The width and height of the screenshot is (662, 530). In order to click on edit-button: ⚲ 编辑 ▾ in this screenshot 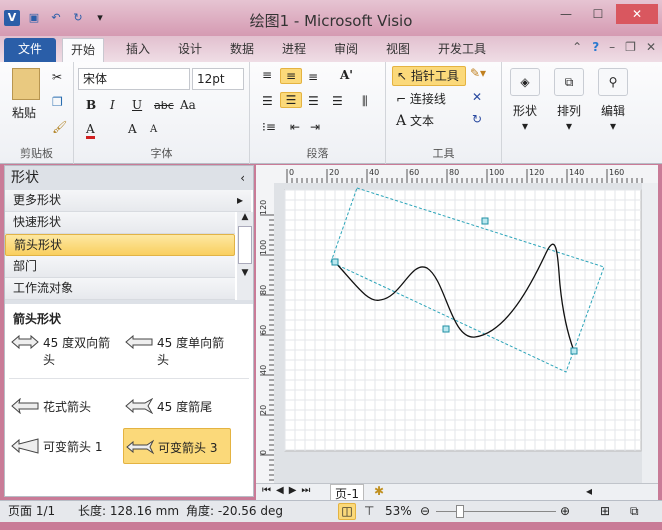, I will do `click(613, 108)`.